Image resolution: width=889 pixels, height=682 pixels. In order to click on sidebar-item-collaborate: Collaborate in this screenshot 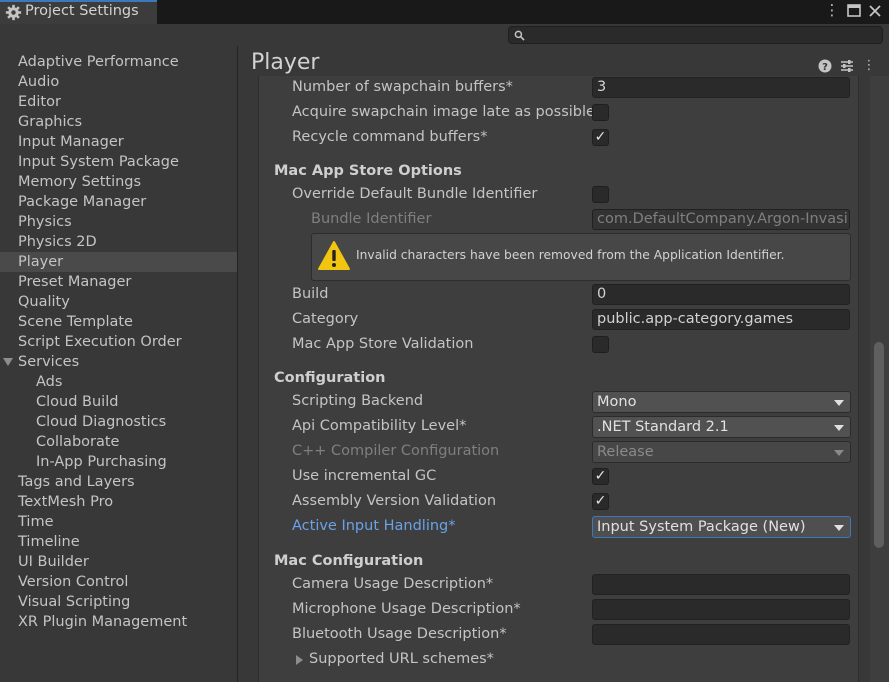, I will do `click(118, 442)`.